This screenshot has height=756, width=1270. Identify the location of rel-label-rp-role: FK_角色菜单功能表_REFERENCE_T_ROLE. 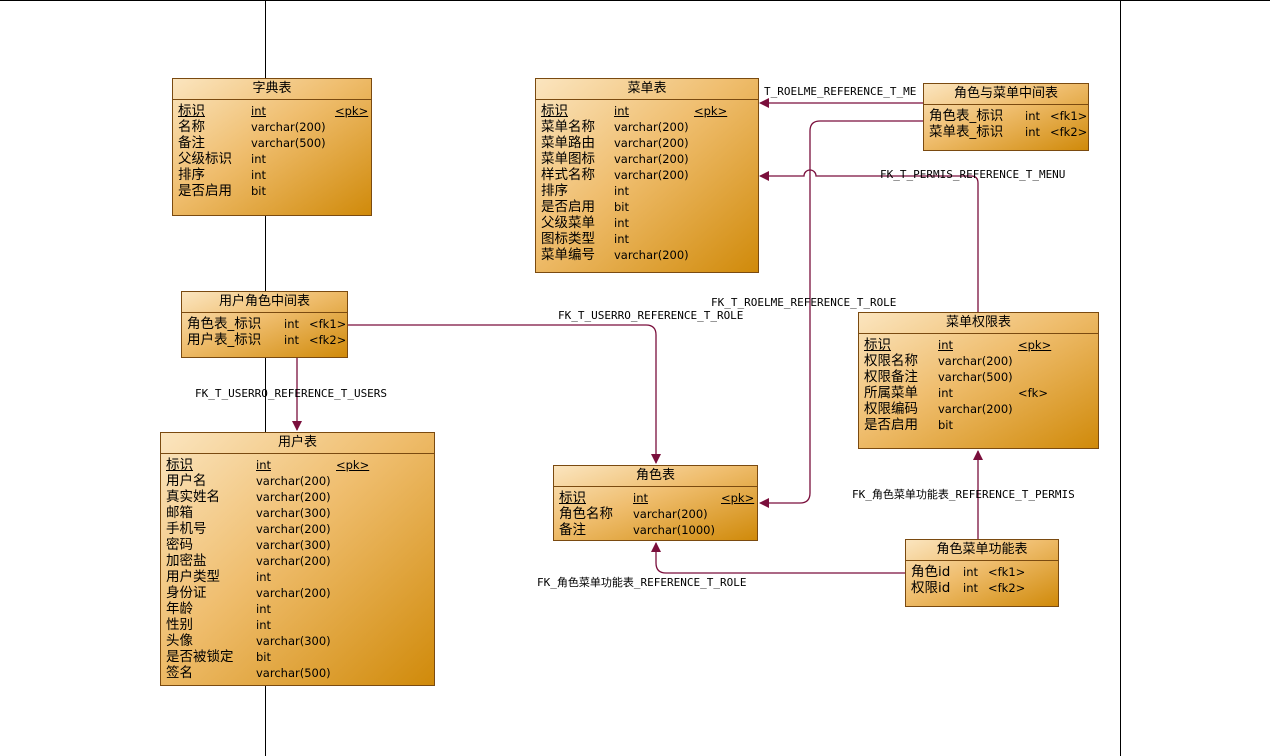
(642, 582).